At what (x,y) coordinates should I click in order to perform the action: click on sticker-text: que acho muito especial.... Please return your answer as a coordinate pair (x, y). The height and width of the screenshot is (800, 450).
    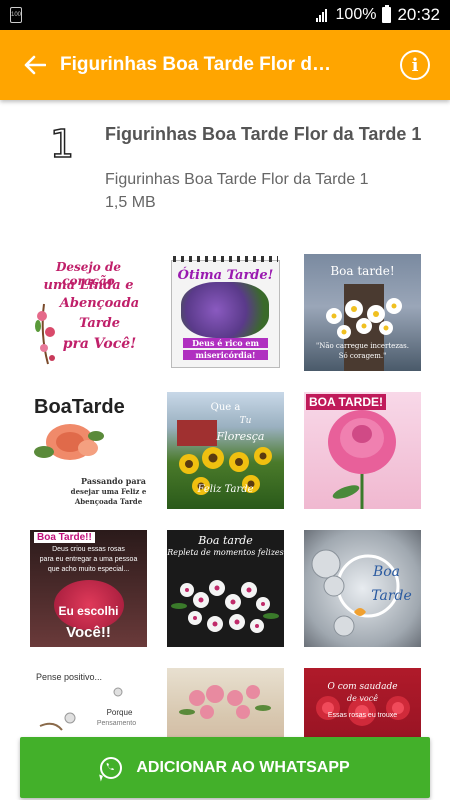
    Looking at the image, I should click on (88, 569).